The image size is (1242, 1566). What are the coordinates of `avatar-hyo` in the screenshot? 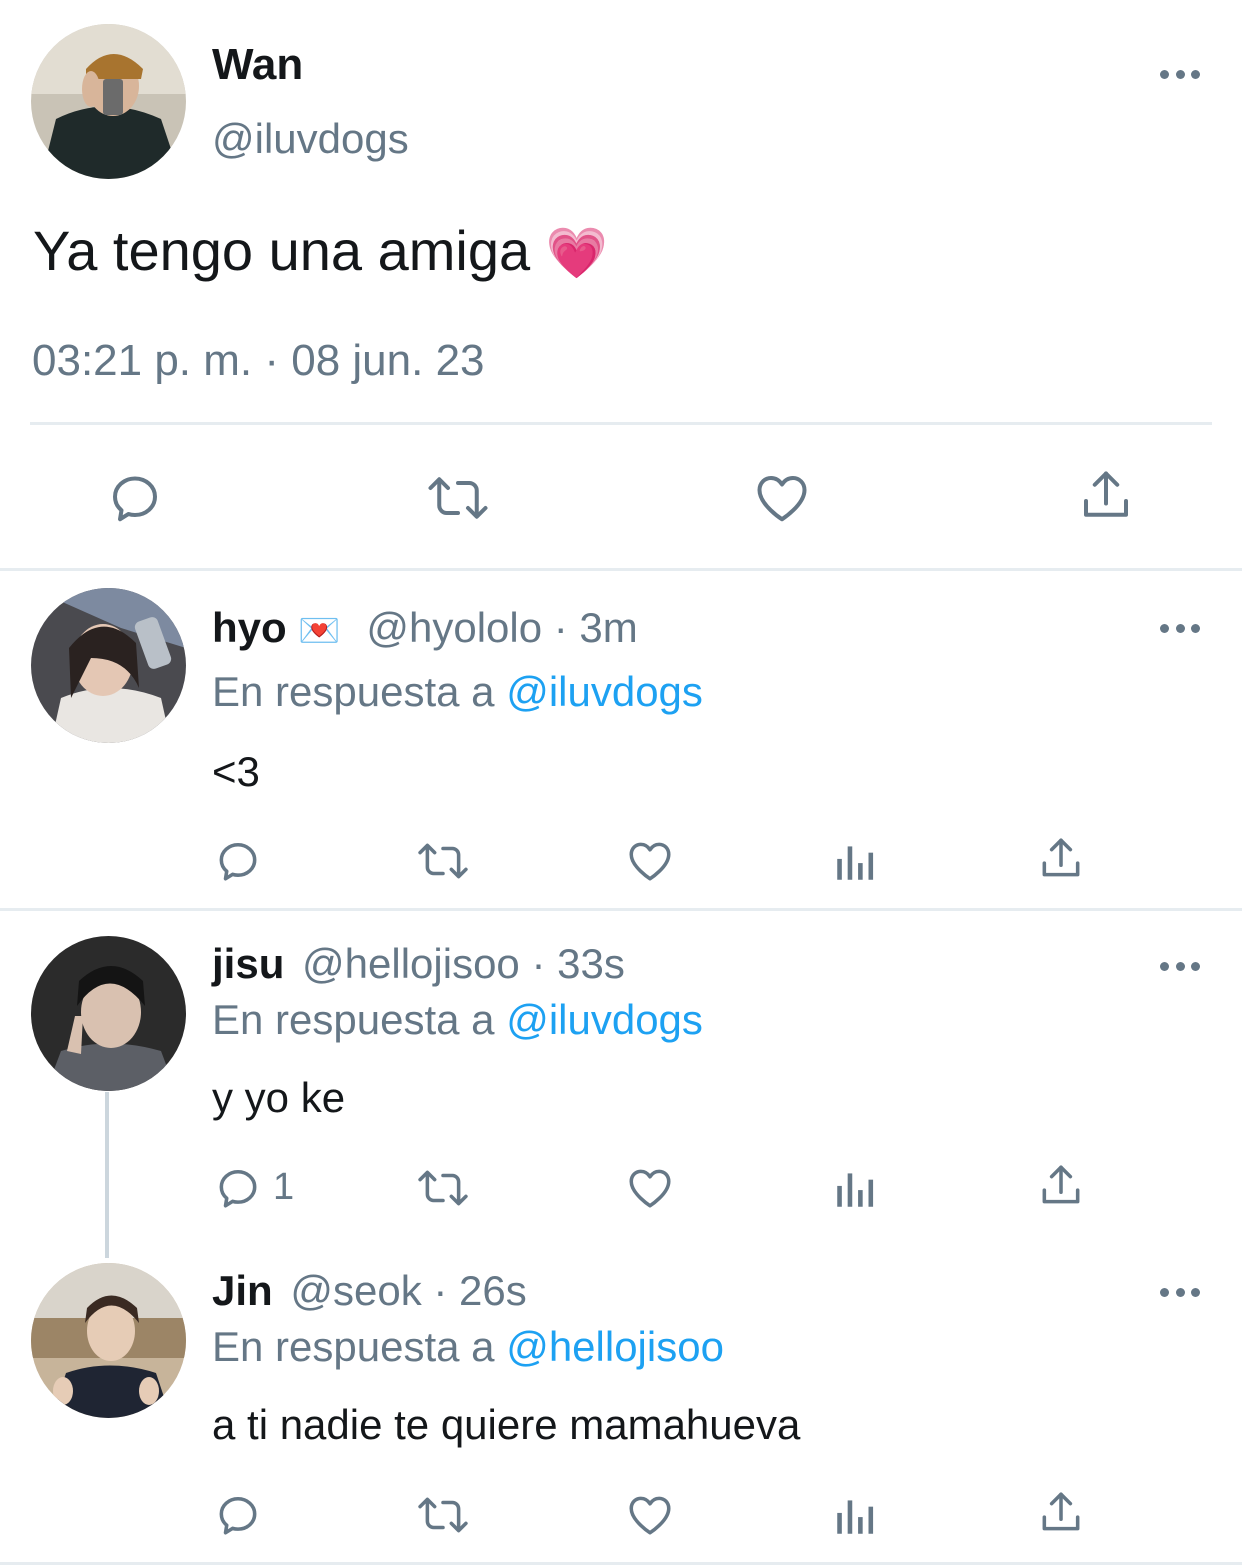 It's located at (108, 665).